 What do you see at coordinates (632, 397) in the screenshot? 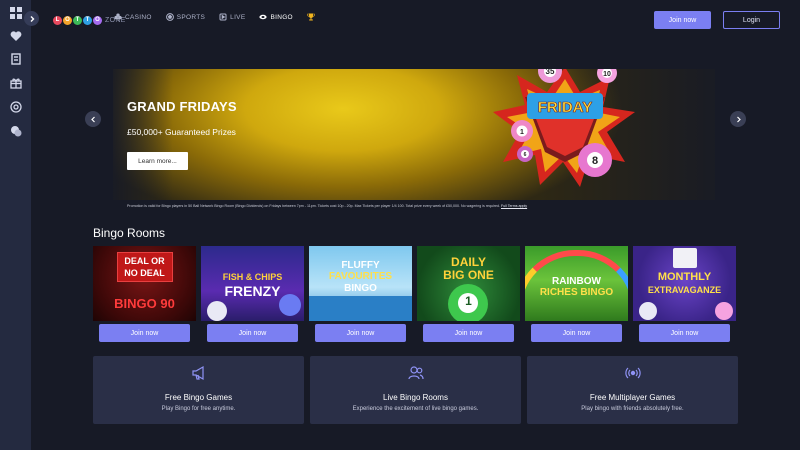
I see `feature-title: Free Multiplayer Games` at bounding box center [632, 397].